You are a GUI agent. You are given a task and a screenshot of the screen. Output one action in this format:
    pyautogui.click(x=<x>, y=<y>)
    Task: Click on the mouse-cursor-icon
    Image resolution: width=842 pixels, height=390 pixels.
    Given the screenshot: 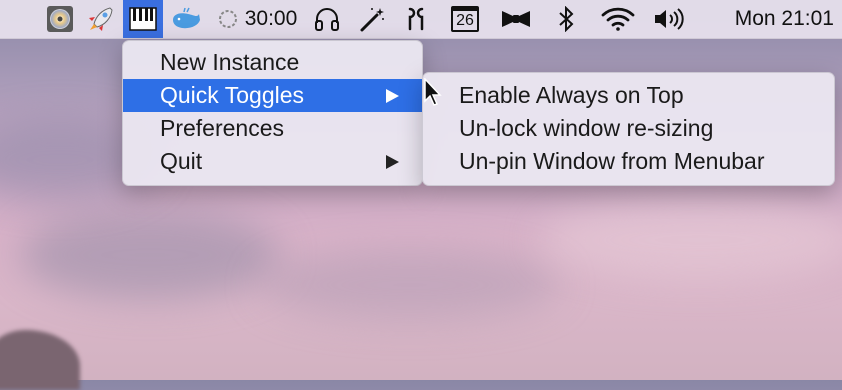 What is the action you would take?
    pyautogui.click(x=434, y=95)
    